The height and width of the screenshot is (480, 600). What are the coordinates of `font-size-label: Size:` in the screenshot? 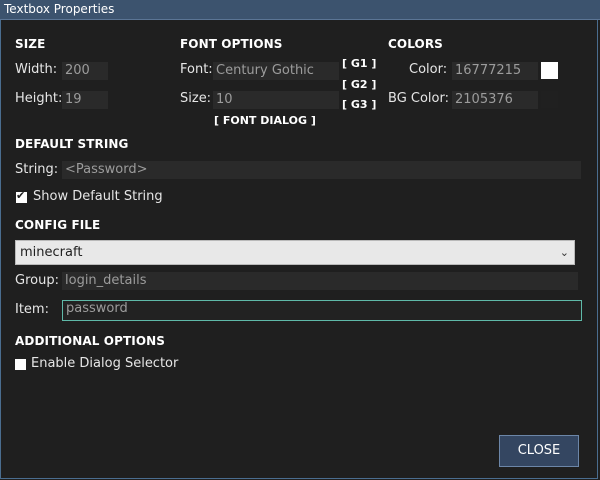 It's located at (196, 98).